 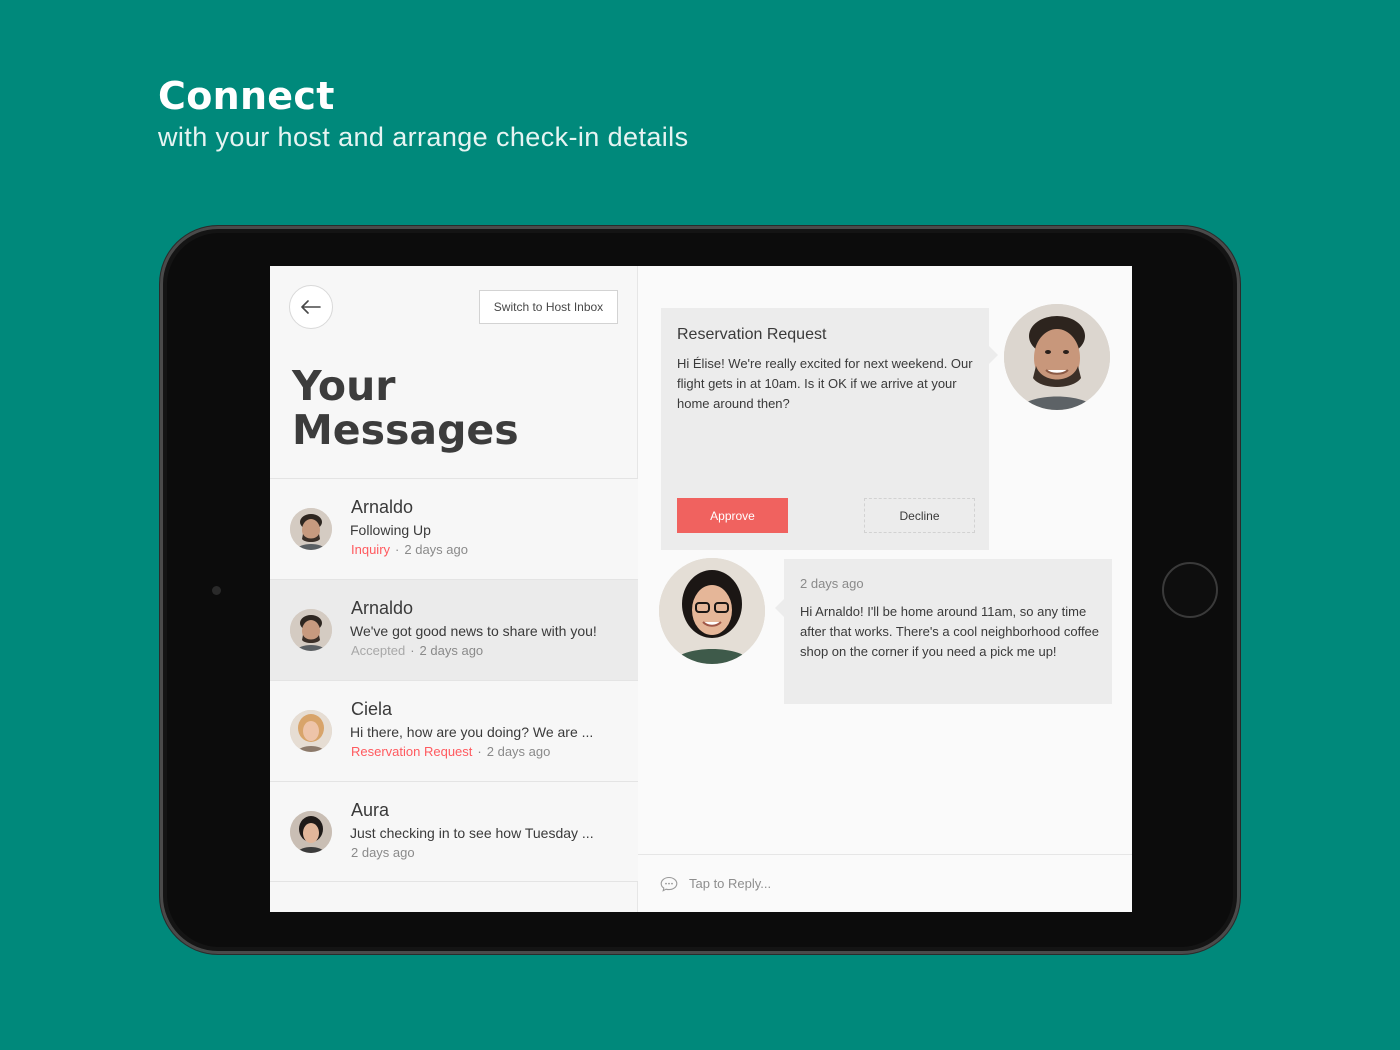 What do you see at coordinates (405, 430) in the screenshot?
I see `page-title-line-2: Messages` at bounding box center [405, 430].